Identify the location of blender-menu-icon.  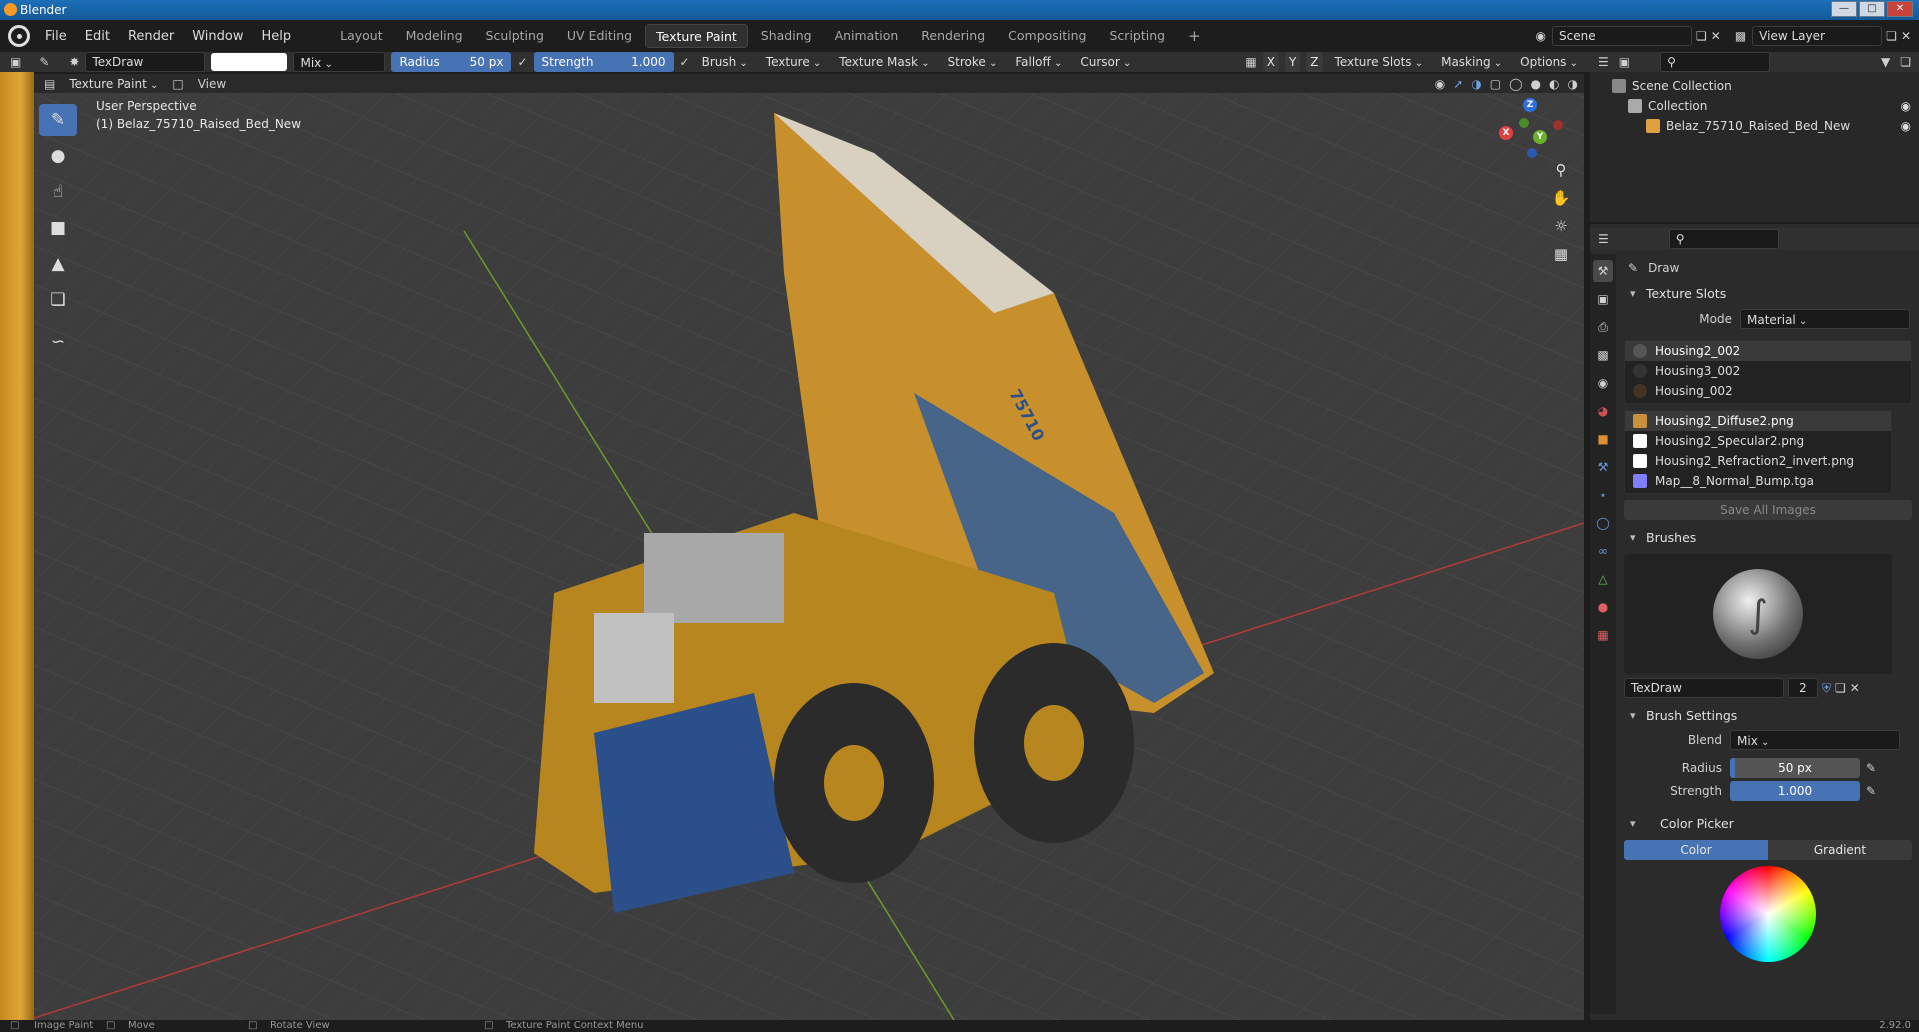
(19, 36).